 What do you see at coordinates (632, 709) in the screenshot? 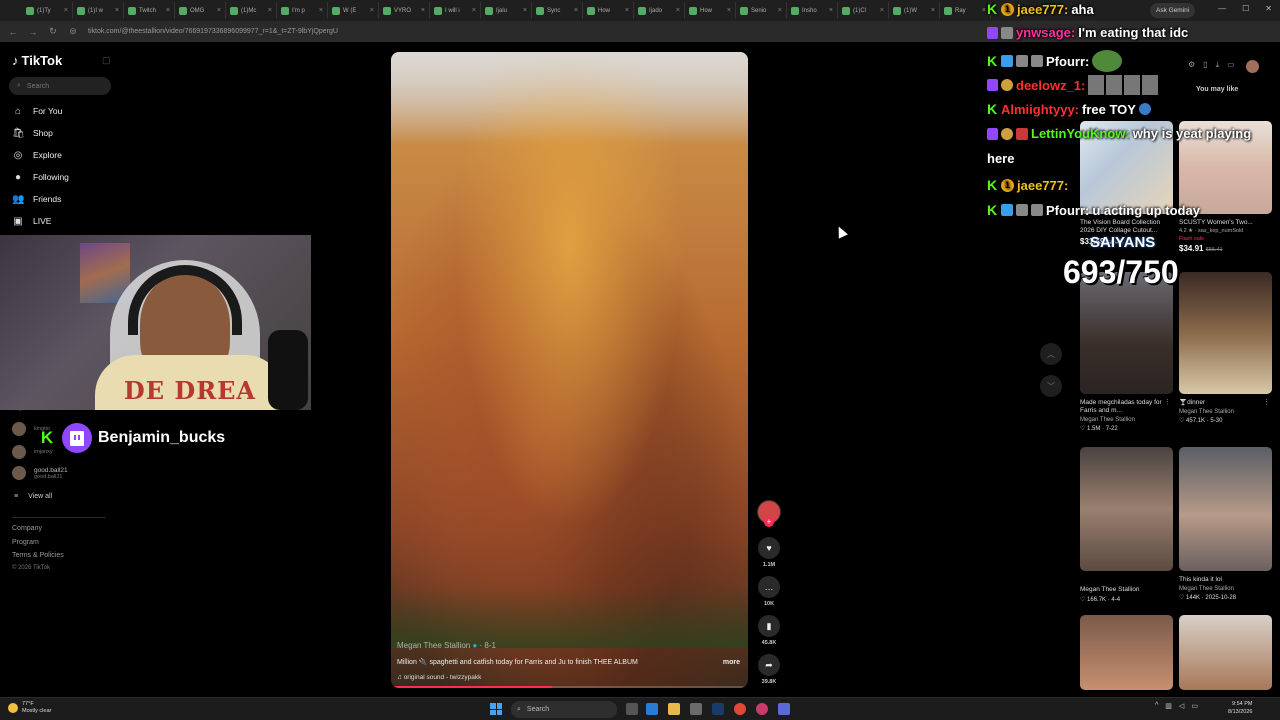
I see `task-view-icon` at bounding box center [632, 709].